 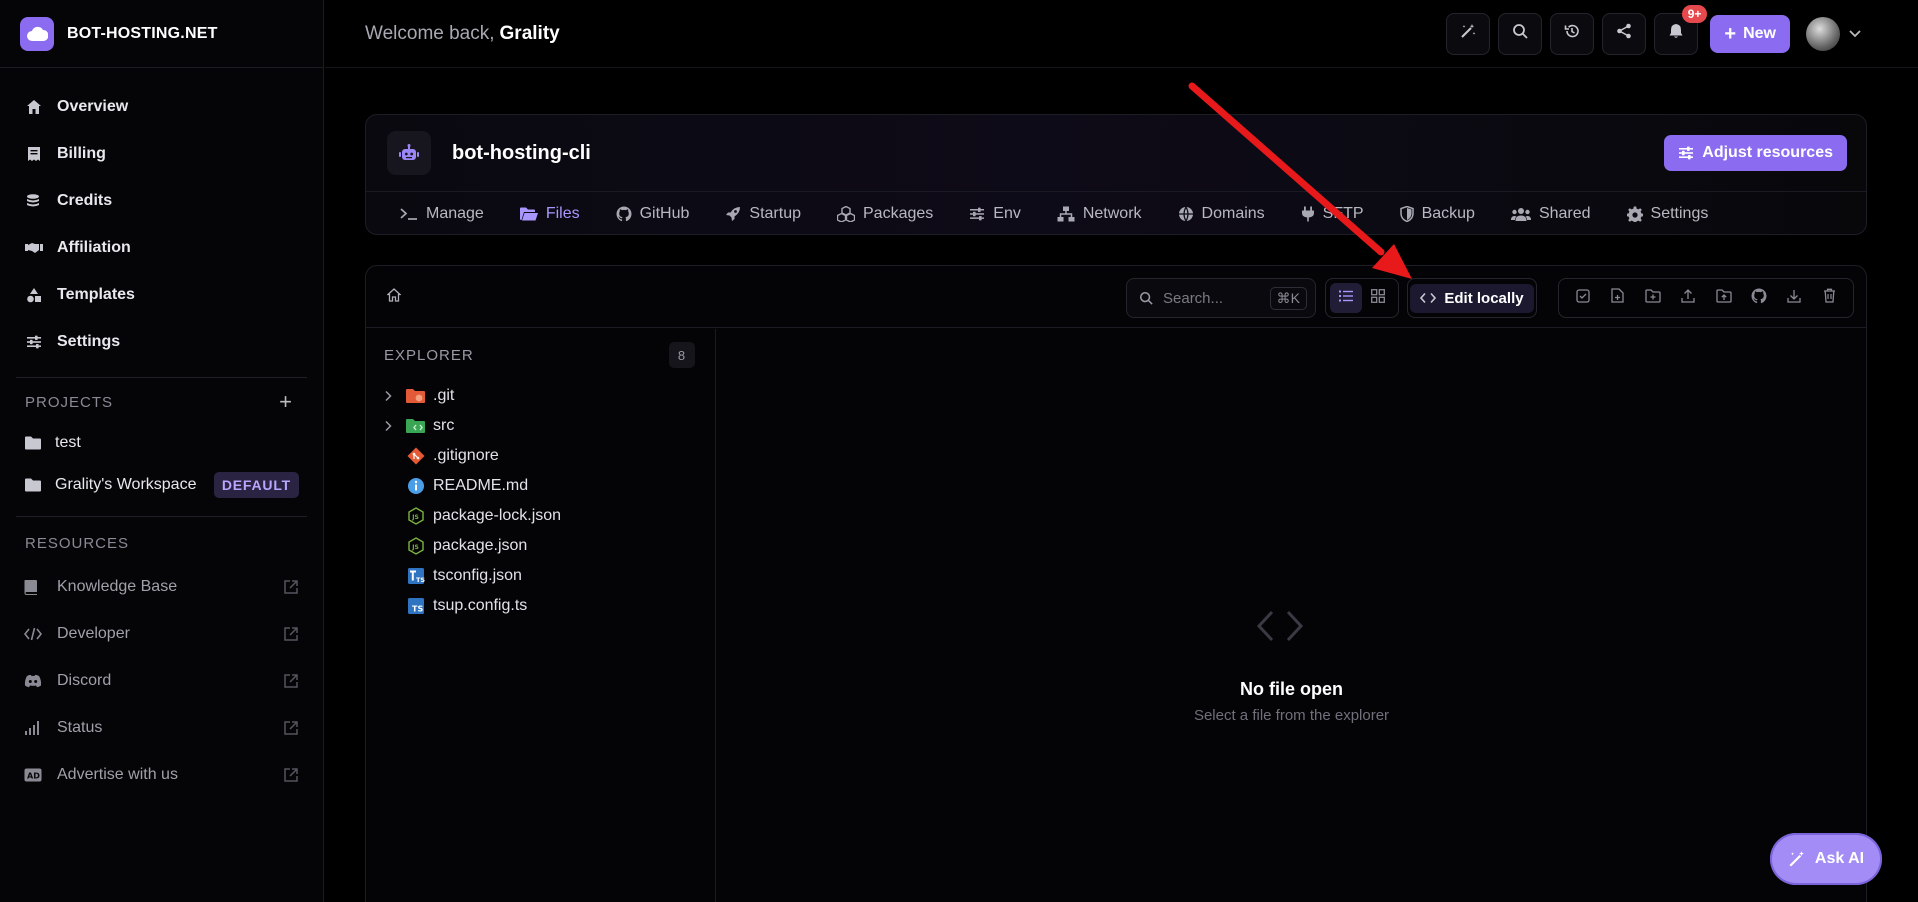 What do you see at coordinates (1676, 33) in the screenshot?
I see `bell-icon` at bounding box center [1676, 33].